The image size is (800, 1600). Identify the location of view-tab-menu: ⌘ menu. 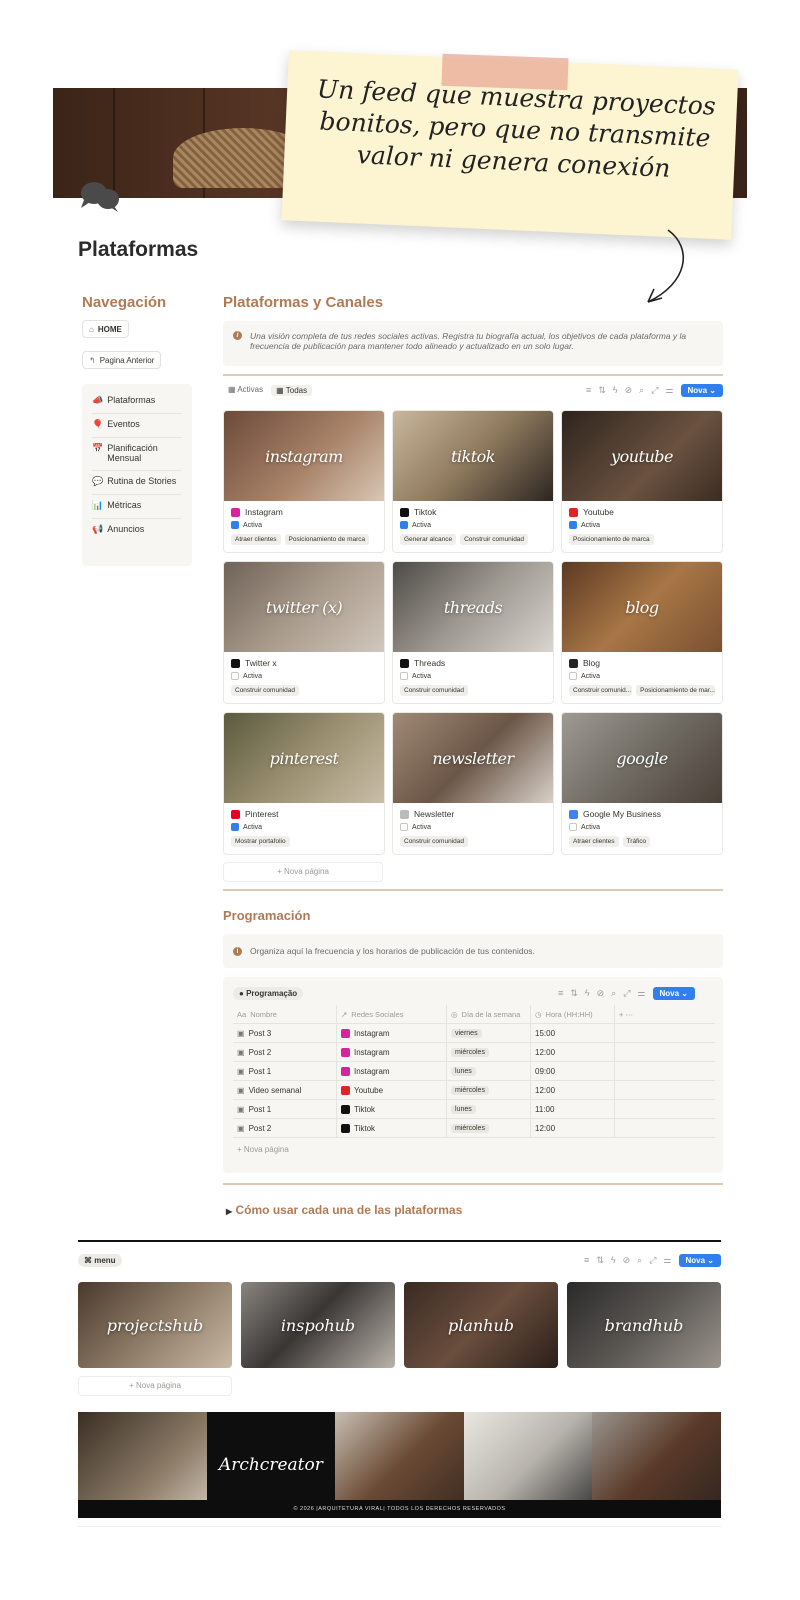
(100, 1260).